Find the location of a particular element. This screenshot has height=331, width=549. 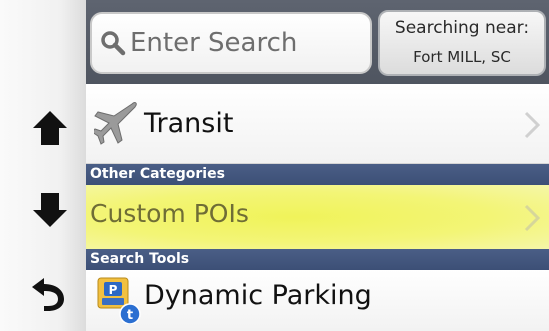

back-arrow-icon is located at coordinates (48, 294).